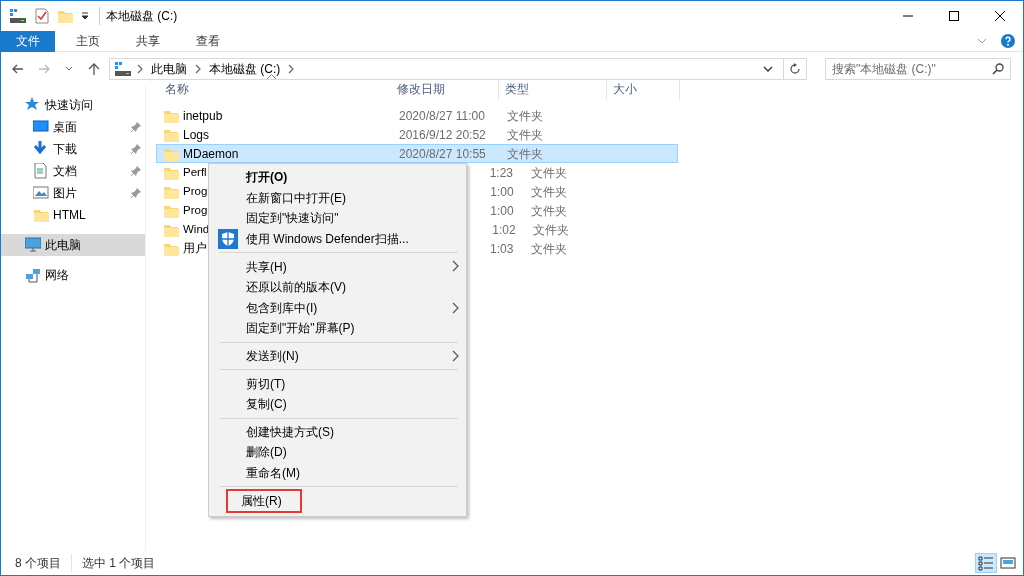  Describe the element at coordinates (197, 135) in the screenshot. I see `file-name: Logs` at that location.